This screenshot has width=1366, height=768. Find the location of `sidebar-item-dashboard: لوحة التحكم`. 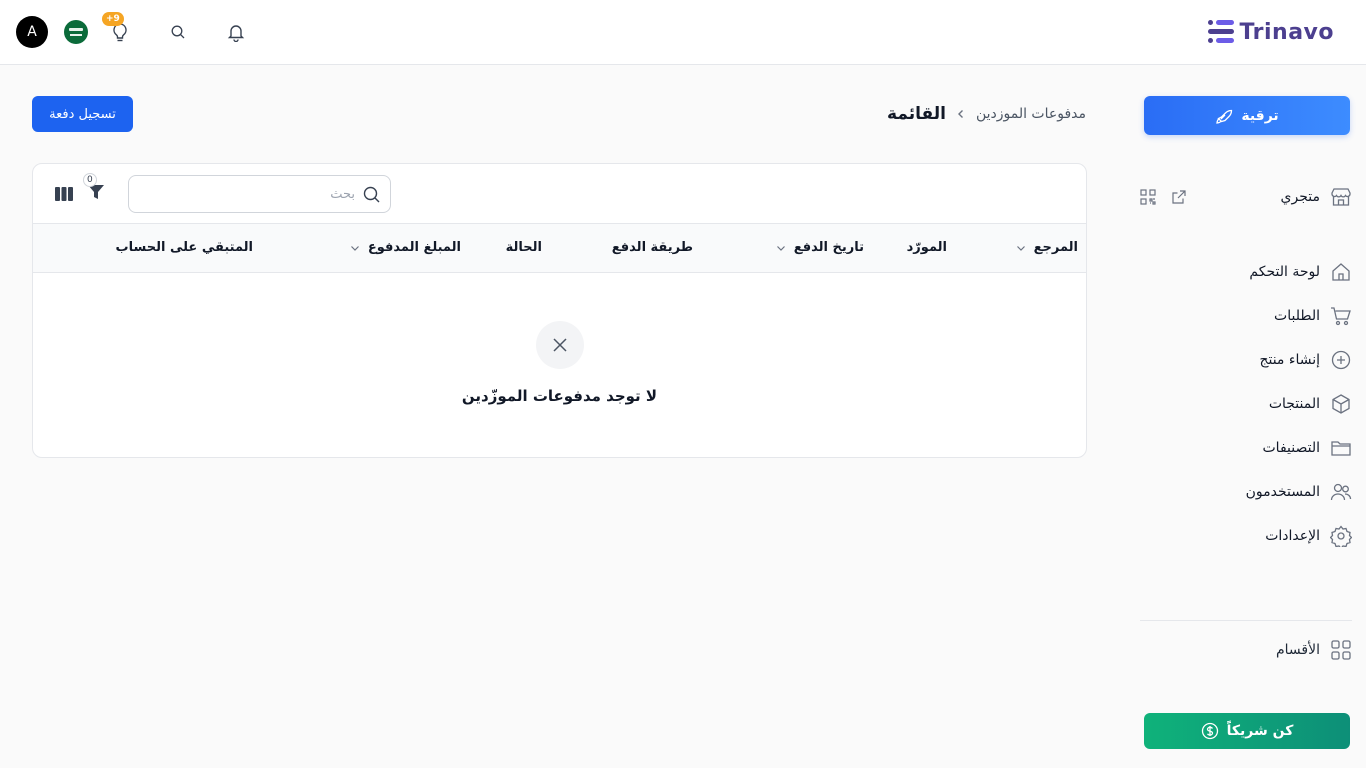

sidebar-item-dashboard: لوحة التحكم is located at coordinates (1246, 272).